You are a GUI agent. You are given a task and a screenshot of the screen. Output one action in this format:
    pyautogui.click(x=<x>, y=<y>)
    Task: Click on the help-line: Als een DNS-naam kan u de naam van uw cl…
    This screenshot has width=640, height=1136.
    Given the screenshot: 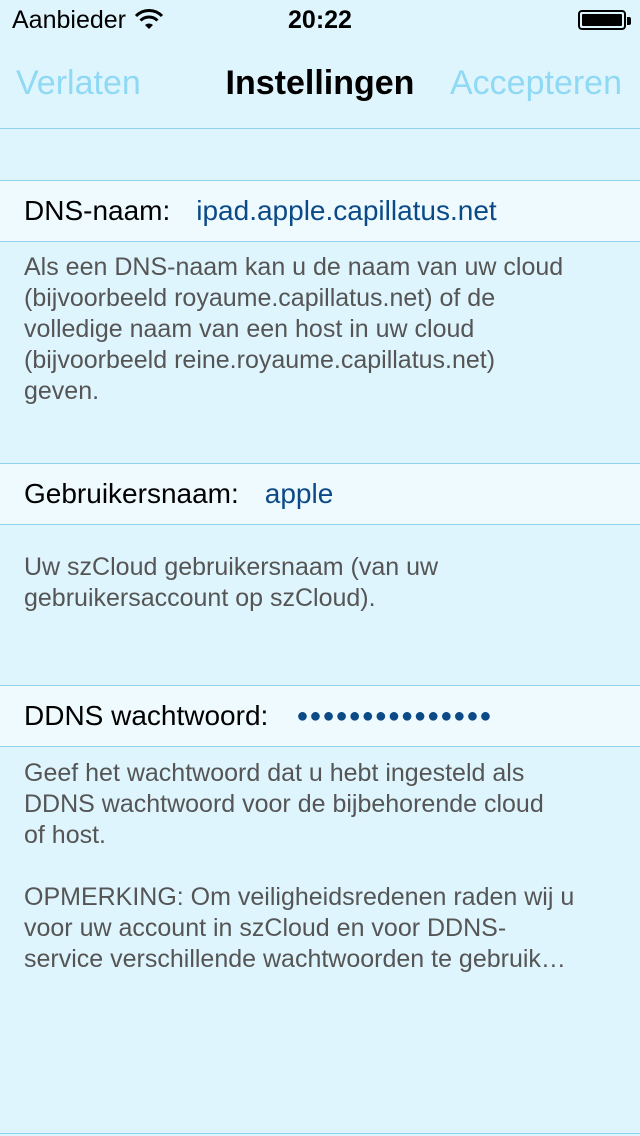 What is the action you would take?
    pyautogui.click(x=294, y=267)
    